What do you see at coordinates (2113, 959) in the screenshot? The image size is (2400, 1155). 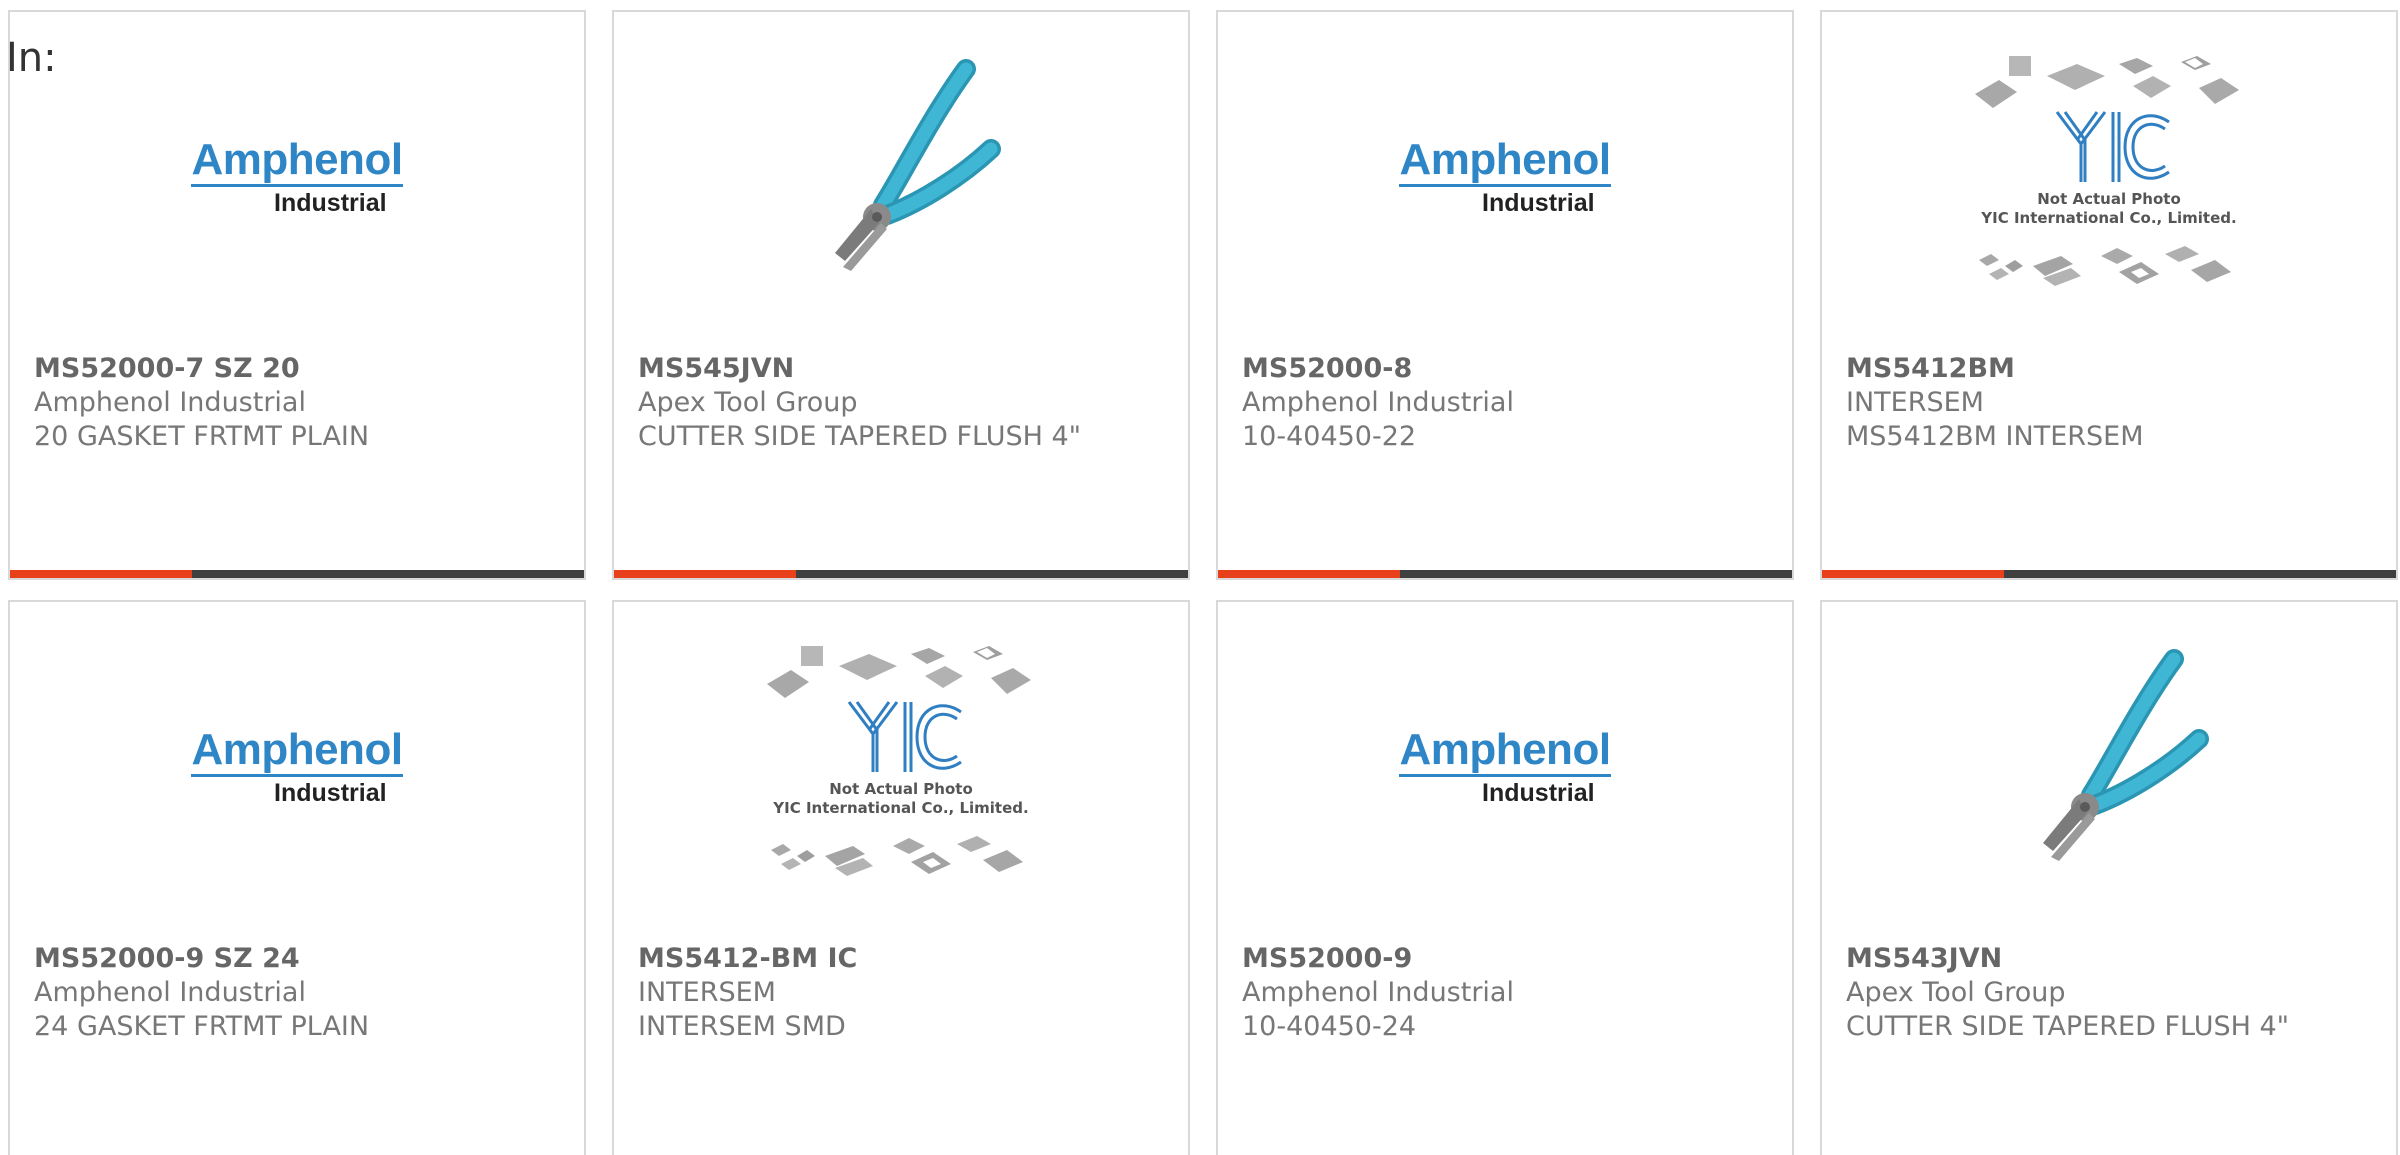 I see `product-part-number: MS543JVN` at bounding box center [2113, 959].